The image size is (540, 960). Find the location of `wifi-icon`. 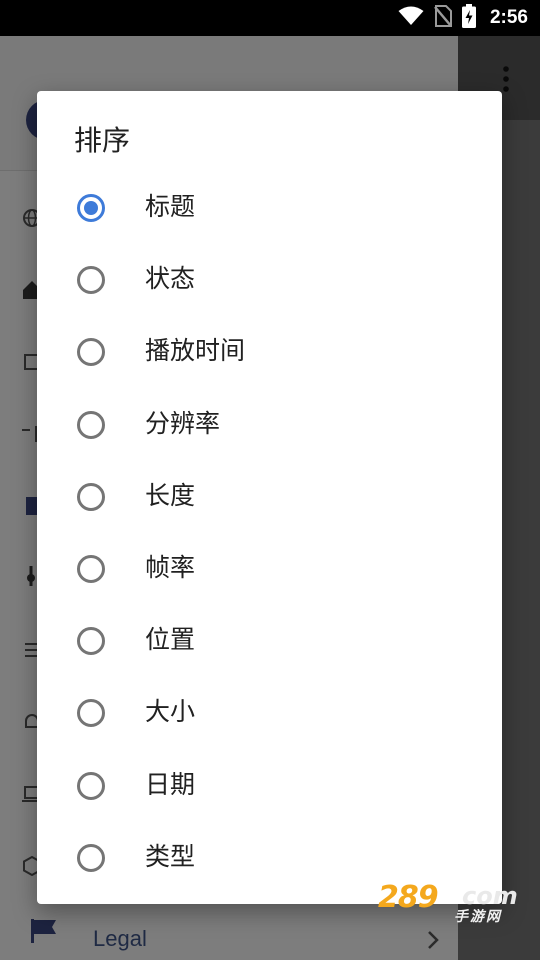

wifi-icon is located at coordinates (411, 18).